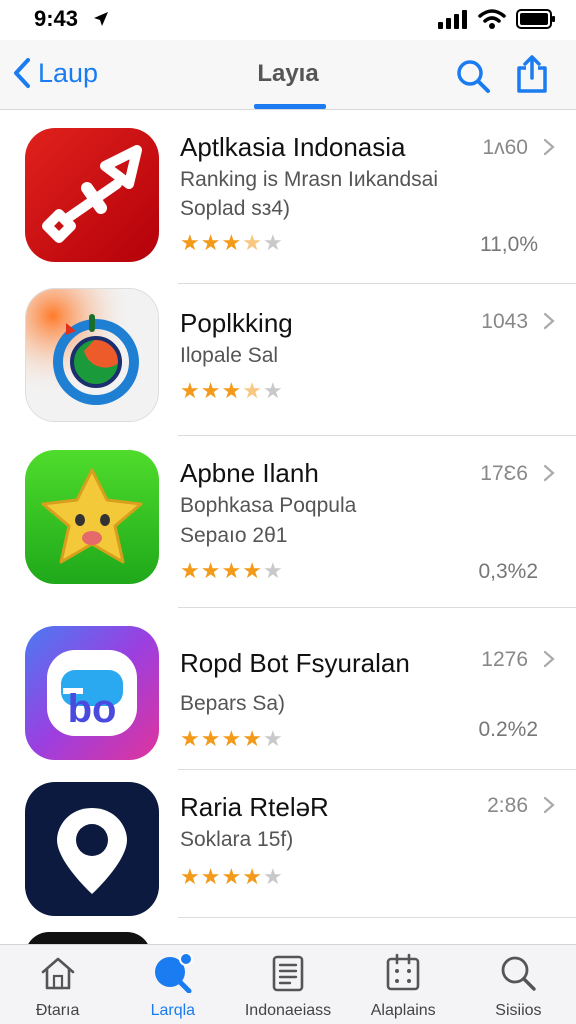 The width and height of the screenshot is (576, 1024). I want to click on tab-list: Indonaeiass, so click(287, 984).